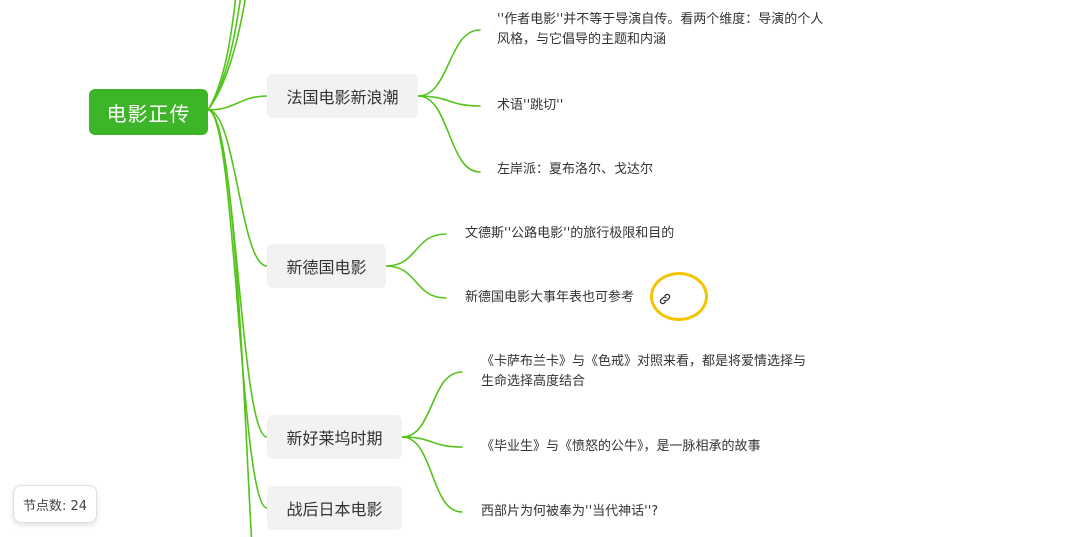 This screenshot has width=1080, height=537. I want to click on node-count-badge: 节点数: 24, so click(55, 504).